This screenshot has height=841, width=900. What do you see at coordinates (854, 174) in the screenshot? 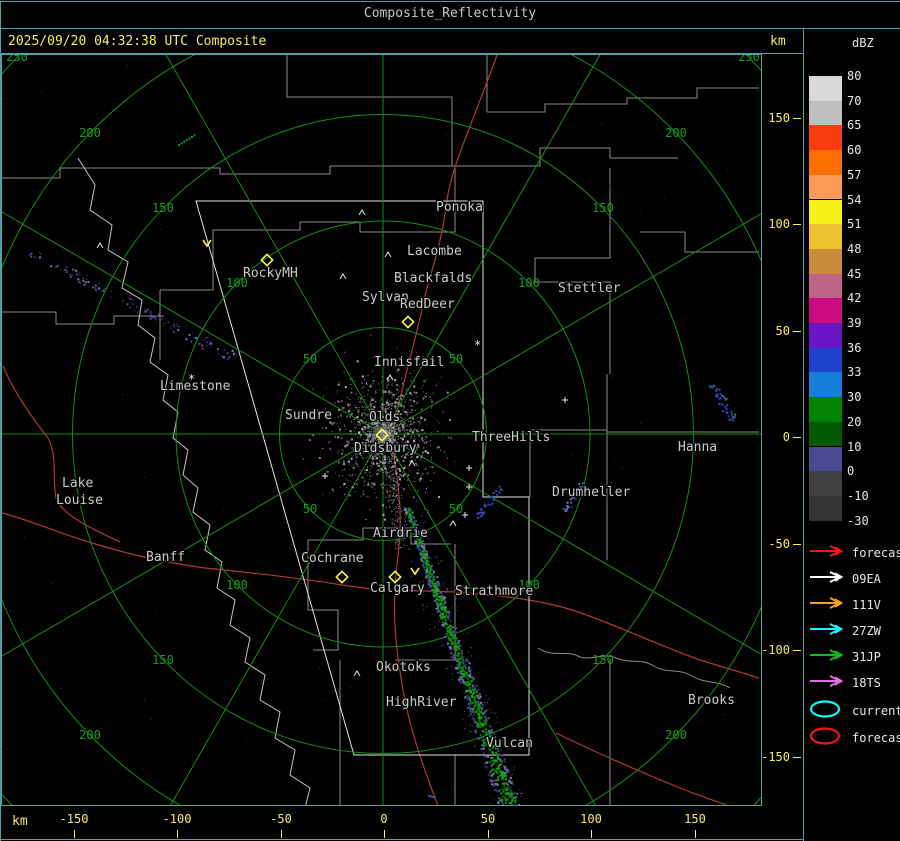
I see `colorbar-value: 57` at bounding box center [854, 174].